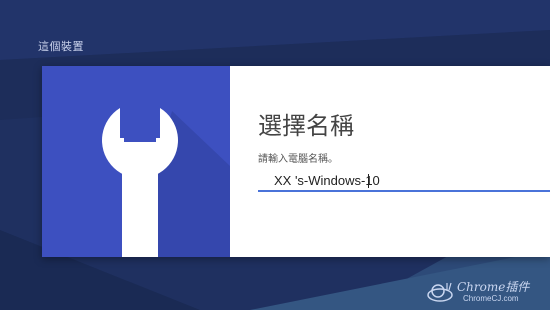 Image resolution: width=550 pixels, height=310 pixels. I want to click on pc-name-label: 請輸入電腦名稱。, so click(298, 159).